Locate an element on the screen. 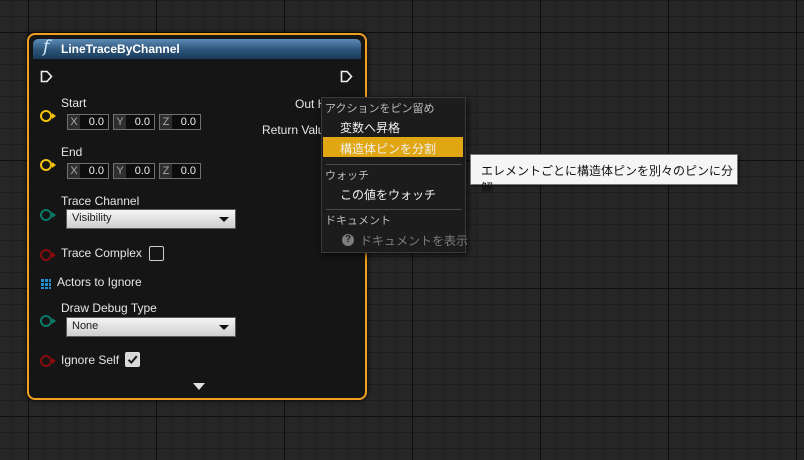  end-y-field: Y 0.0 is located at coordinates (134, 171).